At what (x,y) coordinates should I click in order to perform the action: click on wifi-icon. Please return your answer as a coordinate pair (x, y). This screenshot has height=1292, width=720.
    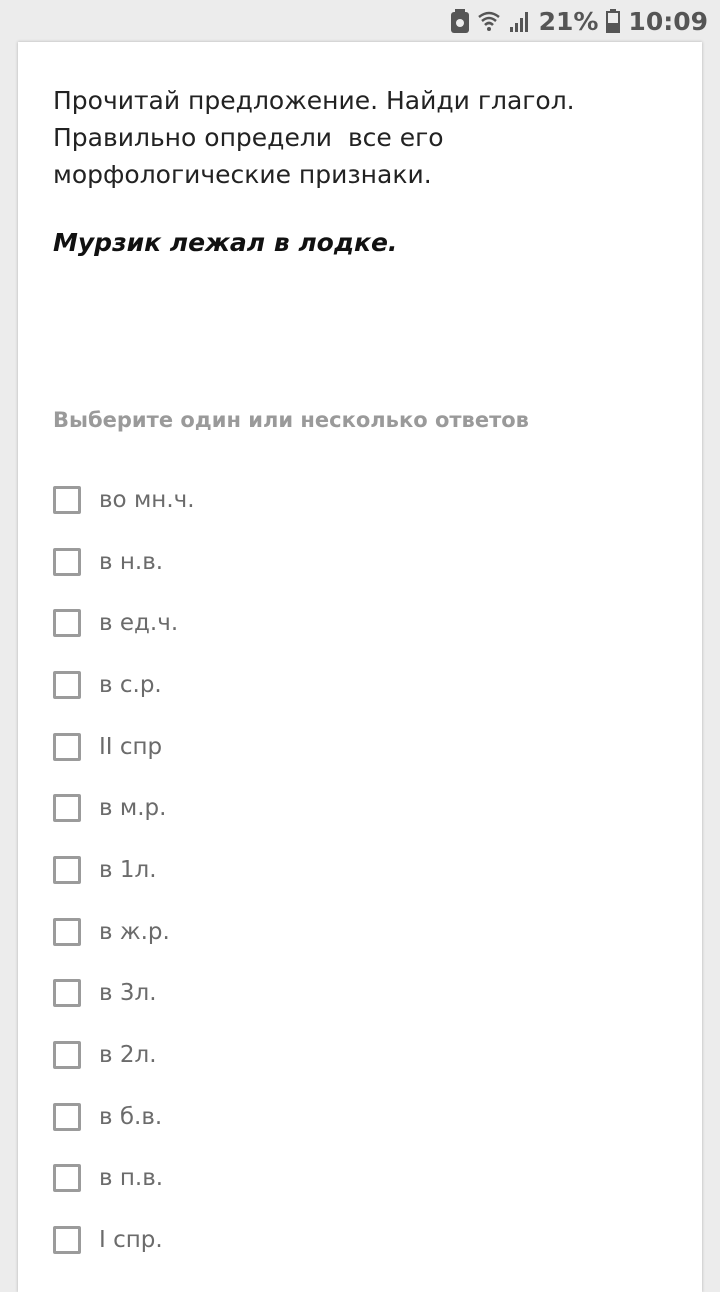
    Looking at the image, I should click on (489, 21).